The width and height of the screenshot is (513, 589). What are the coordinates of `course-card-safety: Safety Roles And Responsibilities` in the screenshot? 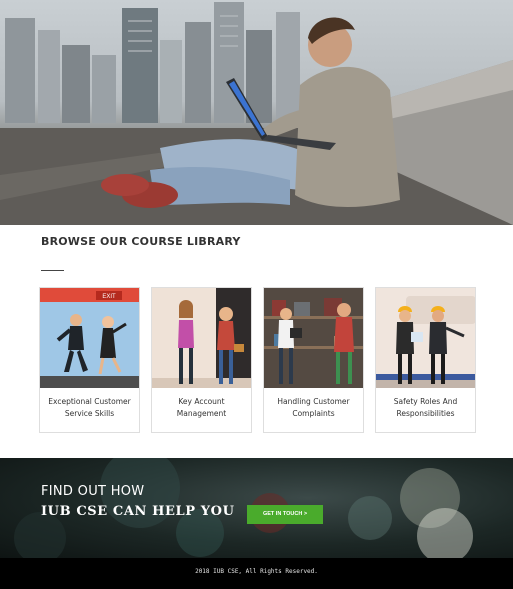 It's located at (425, 360).